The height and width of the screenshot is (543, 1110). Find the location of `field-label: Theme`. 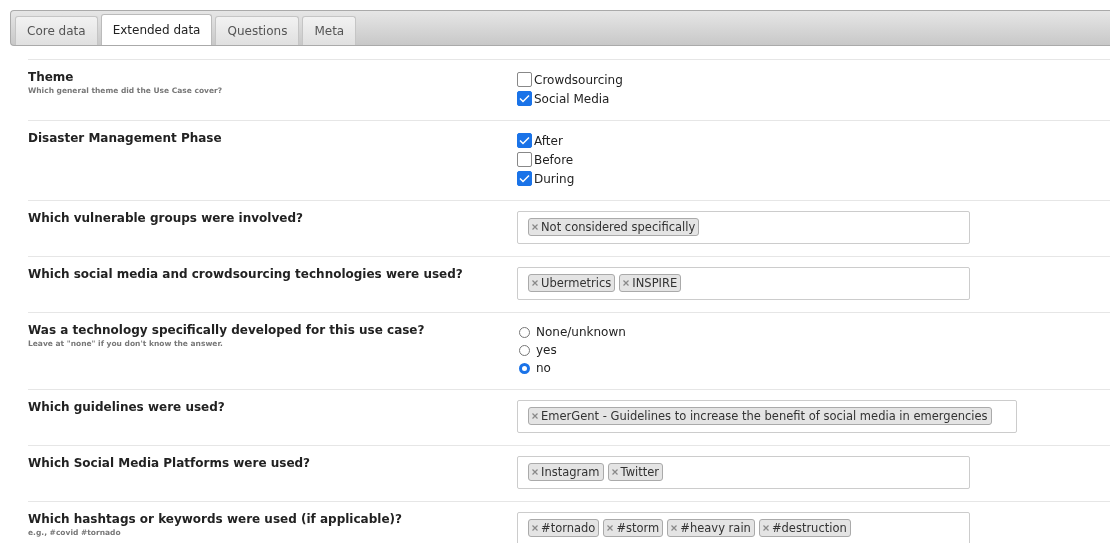

field-label: Theme is located at coordinates (51, 77).